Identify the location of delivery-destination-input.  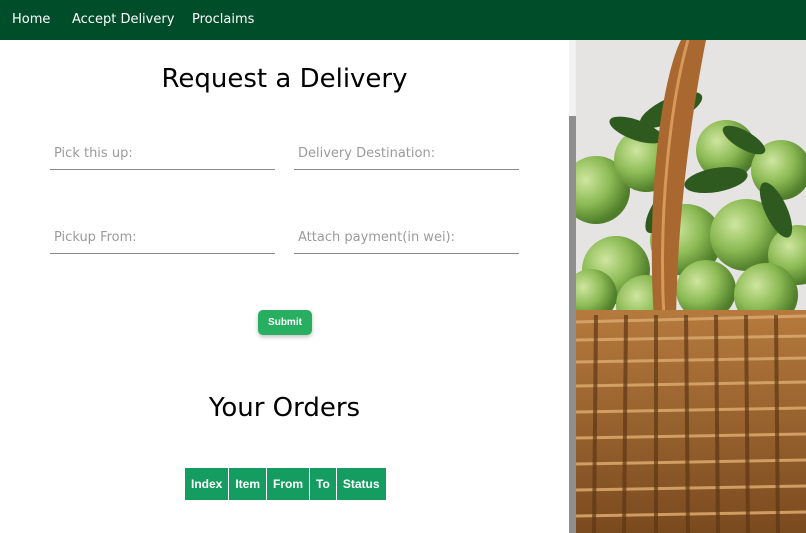
(406, 154).